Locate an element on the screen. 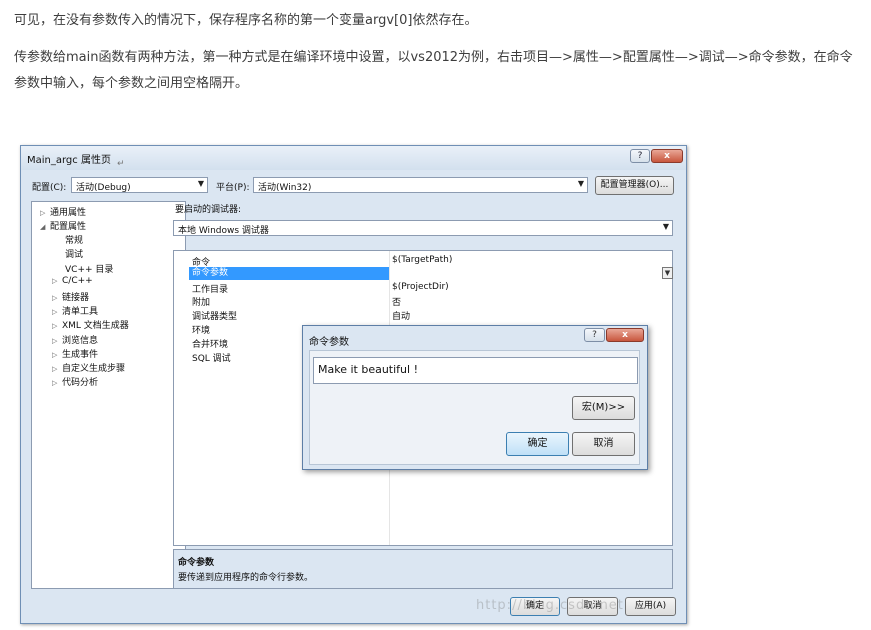 The image size is (871, 630). tree-item-browse-info: ▷ 浏览信息 is located at coordinates (75, 339).